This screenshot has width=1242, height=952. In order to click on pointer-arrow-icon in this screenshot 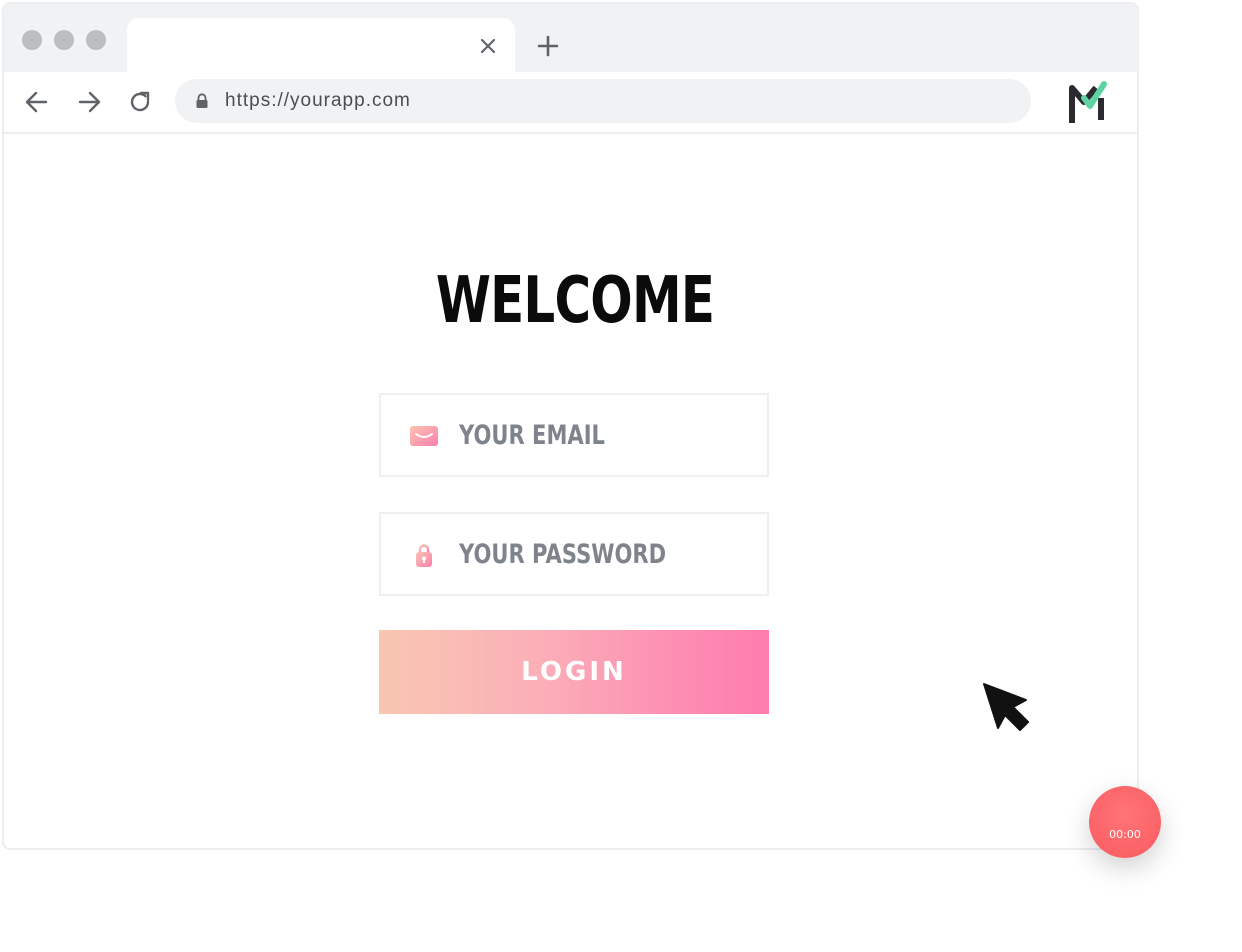, I will do `click(1006, 707)`.